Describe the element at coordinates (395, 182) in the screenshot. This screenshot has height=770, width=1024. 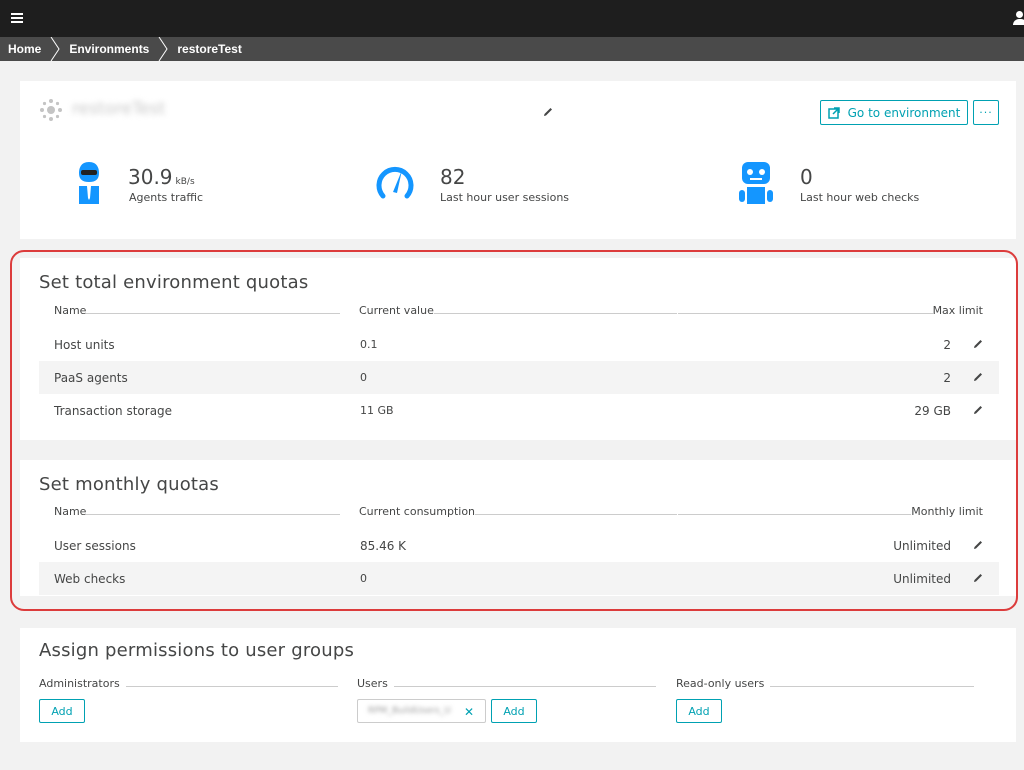
I see `speedometer-icon` at that location.